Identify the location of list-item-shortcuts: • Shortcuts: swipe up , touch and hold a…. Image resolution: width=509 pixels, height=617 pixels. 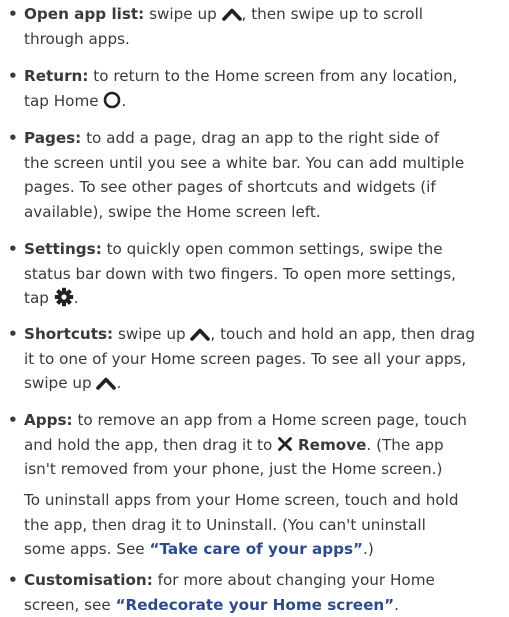
(258, 359).